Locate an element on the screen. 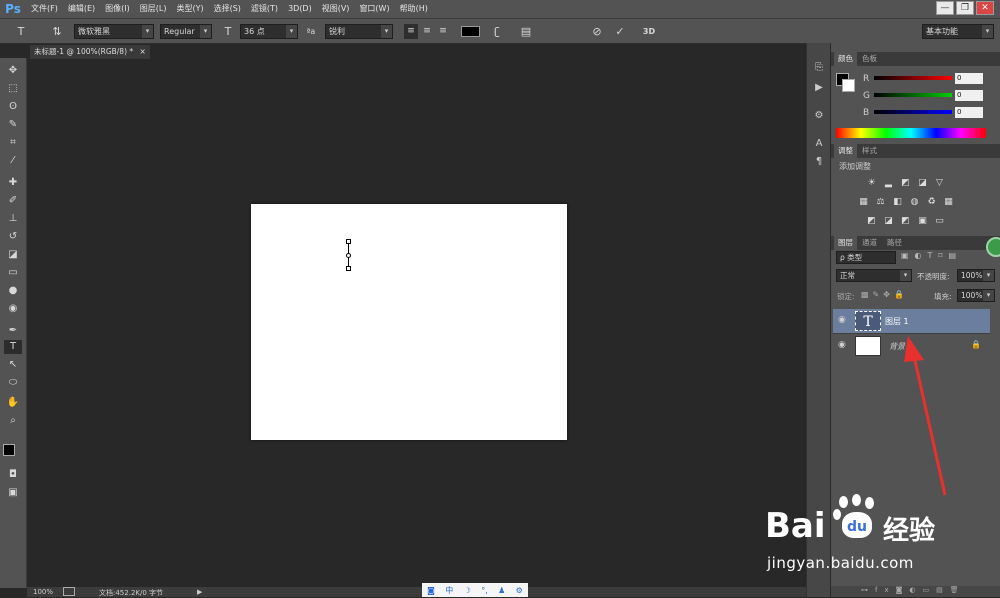 This screenshot has width=1000, height=598. actions-play-icon: ▶ is located at coordinates (819, 88).